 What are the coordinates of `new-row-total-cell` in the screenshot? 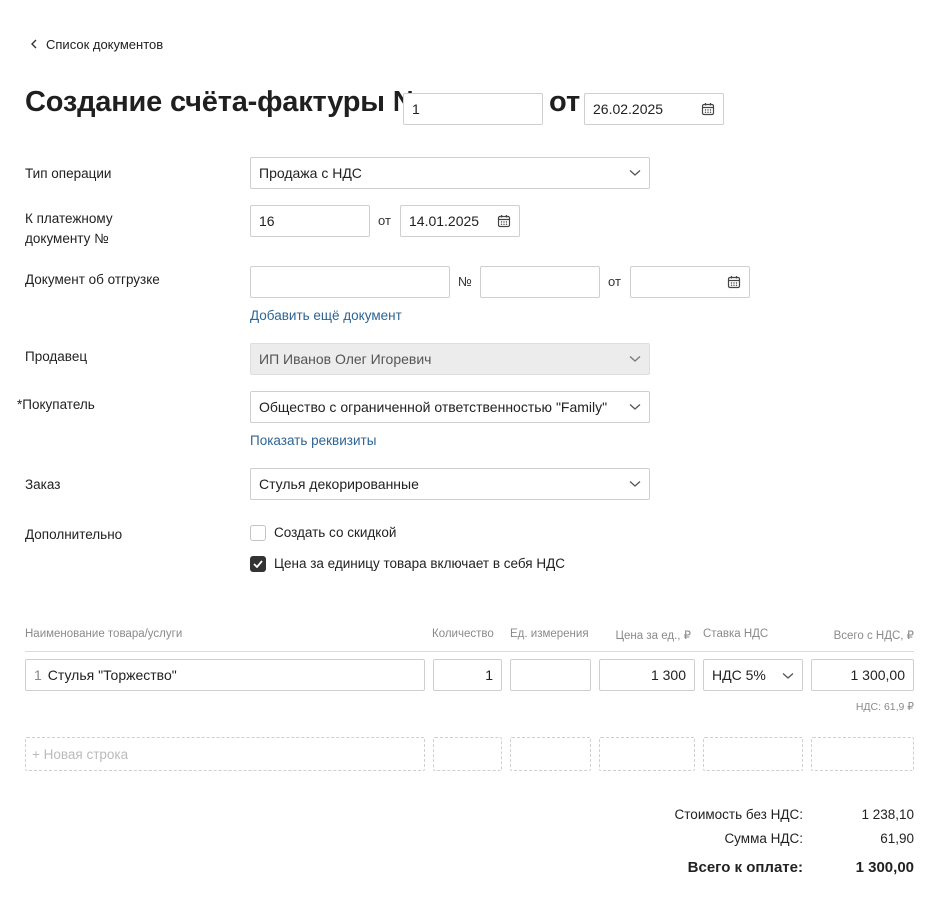 It's located at (862, 754).